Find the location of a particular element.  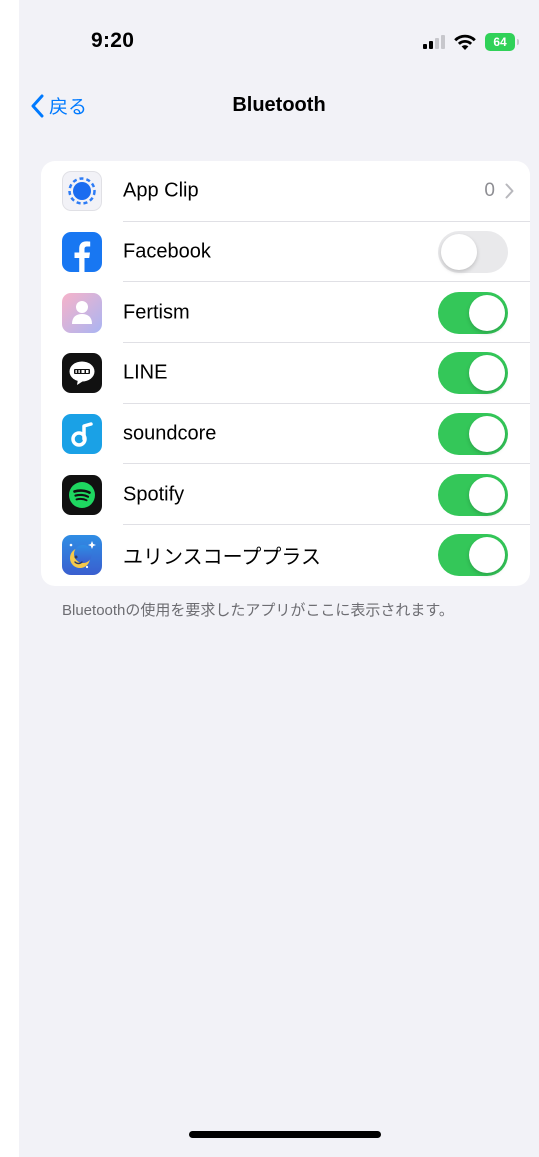

list-item-line: LINE is located at coordinates (285, 373).